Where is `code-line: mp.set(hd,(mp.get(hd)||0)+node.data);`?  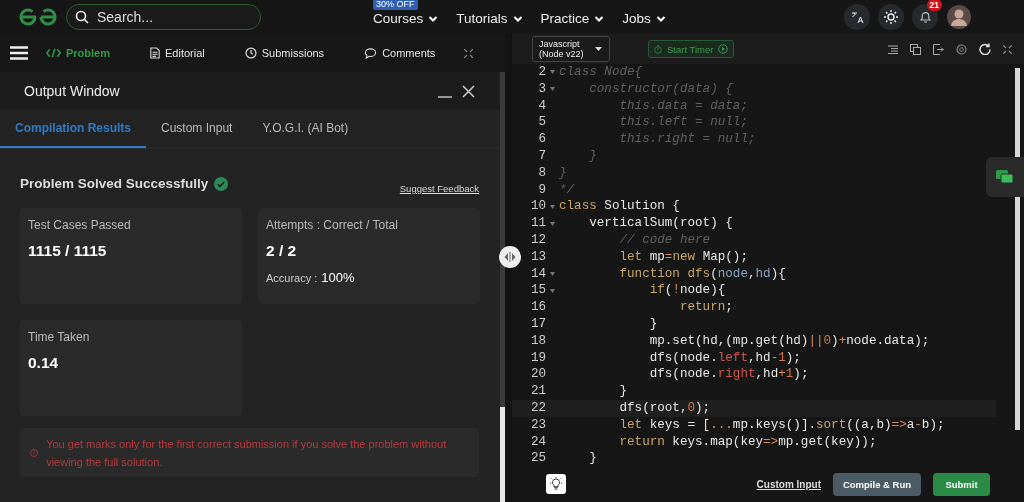
code-line: mp.set(hd,(mp.get(hd)||0)+node.data); is located at coordinates (789, 341).